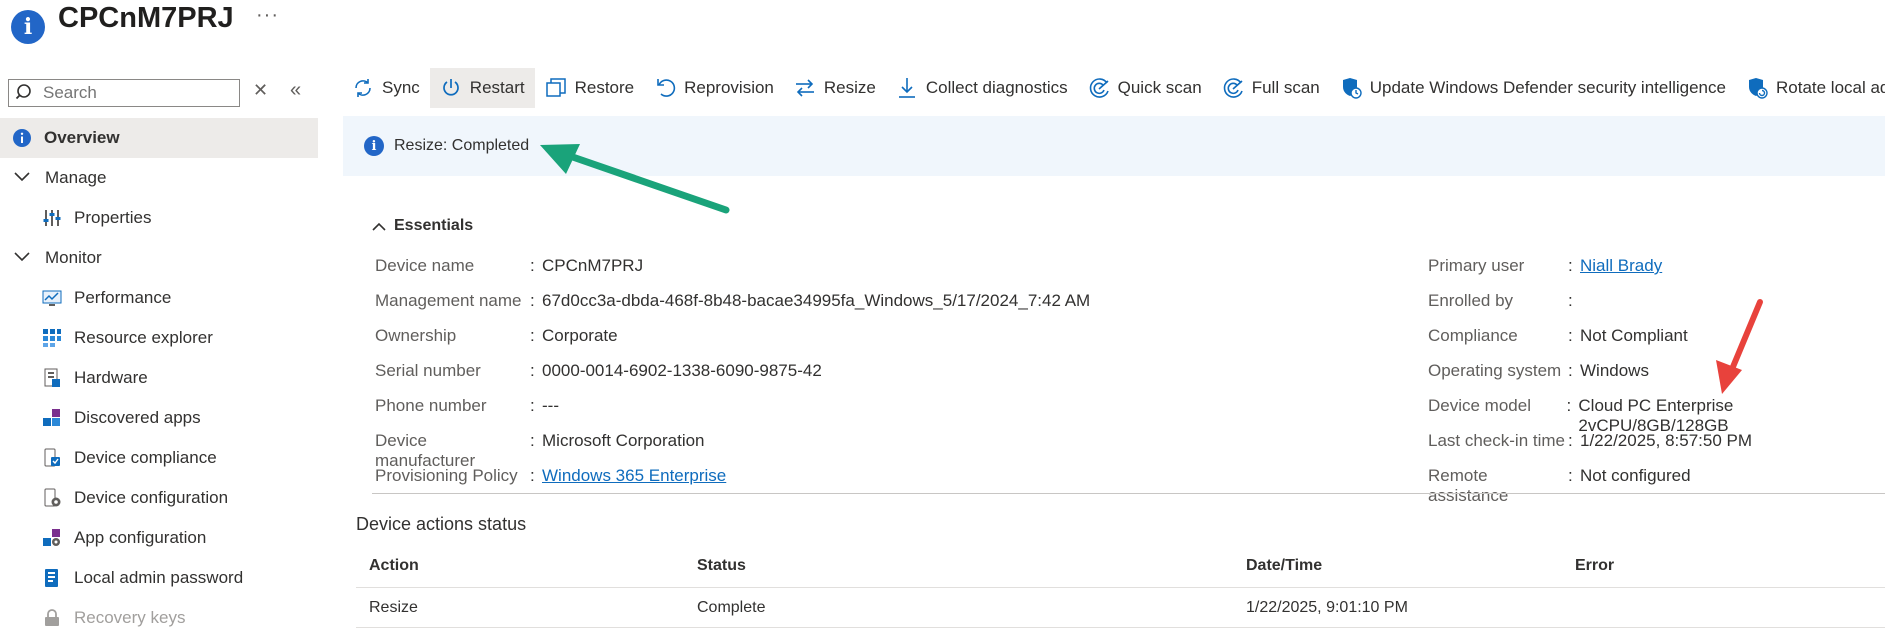  What do you see at coordinates (151, 497) in the screenshot?
I see `sidebar-item-label: Device configuration` at bounding box center [151, 497].